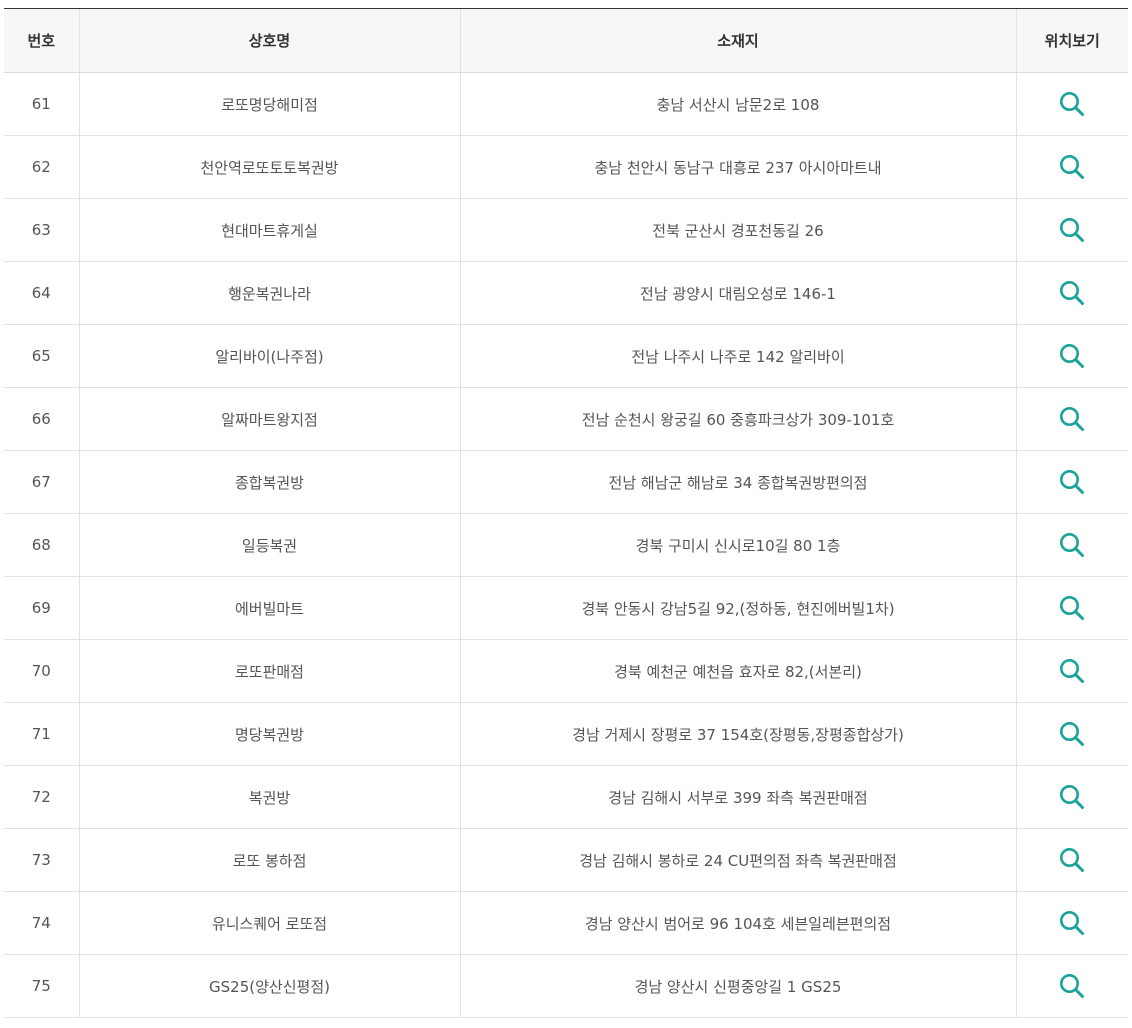  Describe the element at coordinates (269, 167) in the screenshot. I see `row-store-name: 천안역로또토토복권방` at that location.